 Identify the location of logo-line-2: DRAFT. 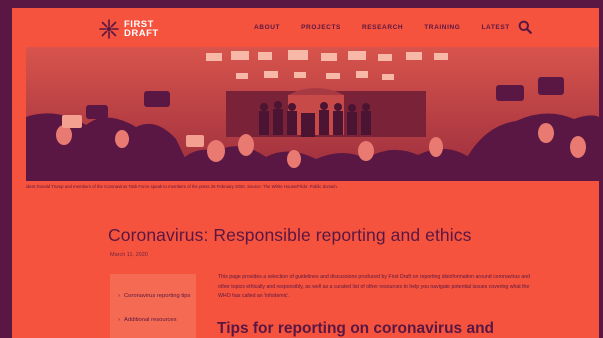
(141, 33).